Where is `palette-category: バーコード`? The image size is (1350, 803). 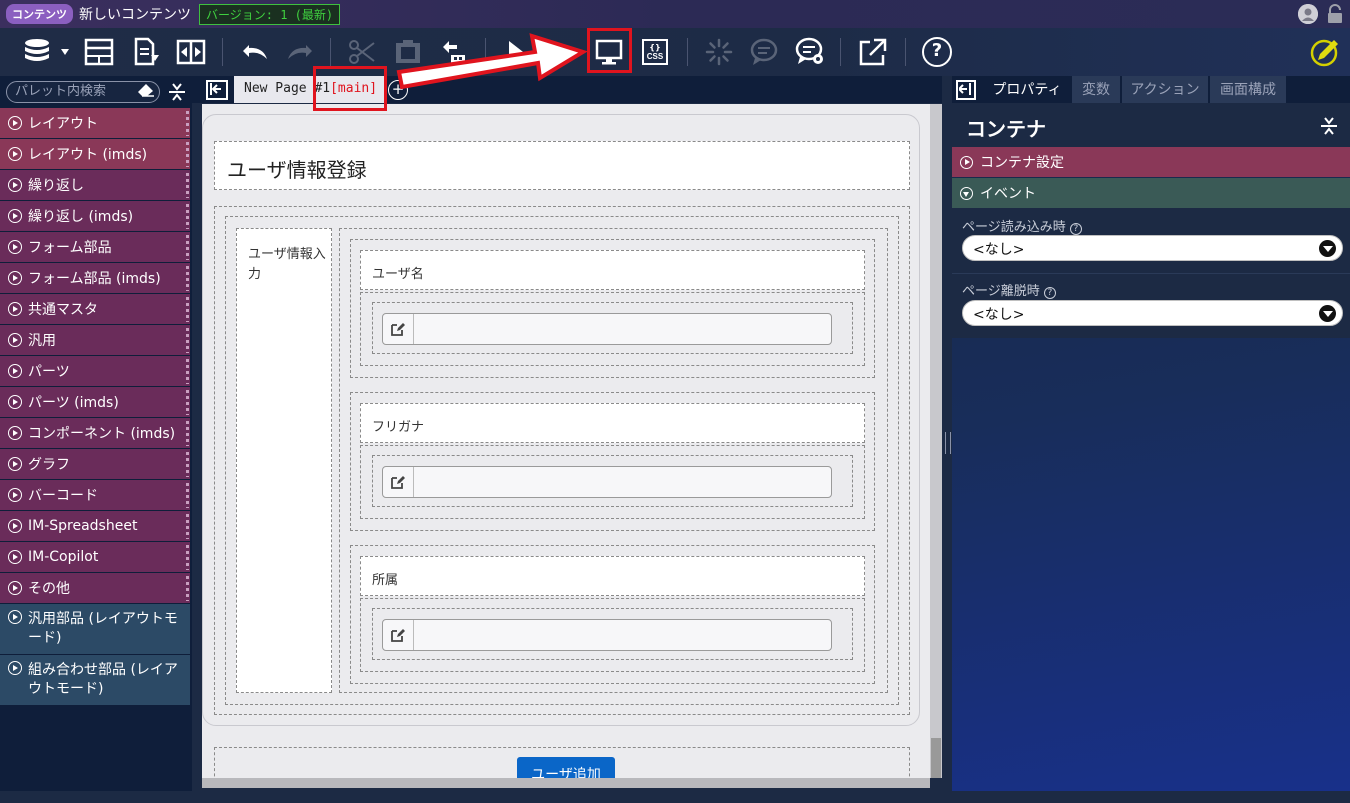
palette-category: バーコード is located at coordinates (95, 495).